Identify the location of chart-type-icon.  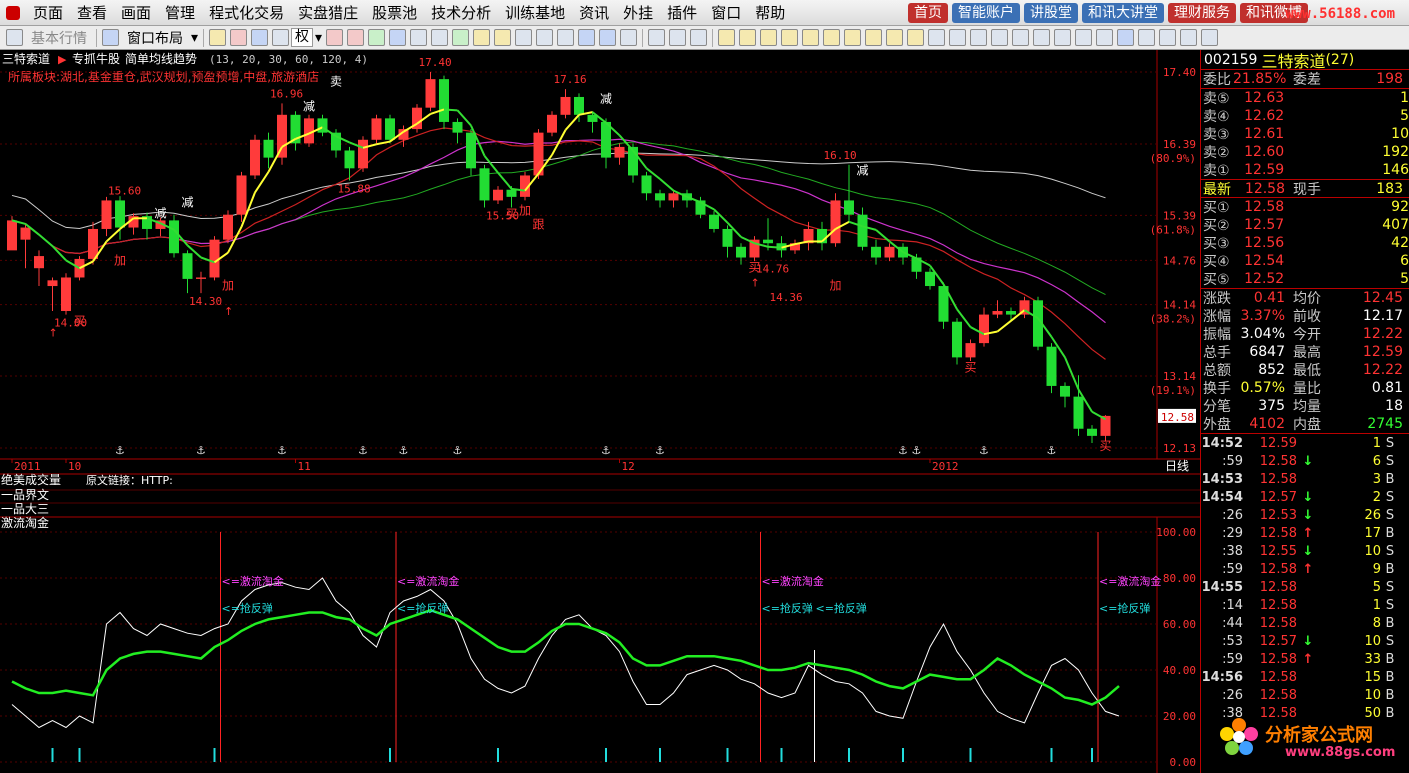
(239, 37).